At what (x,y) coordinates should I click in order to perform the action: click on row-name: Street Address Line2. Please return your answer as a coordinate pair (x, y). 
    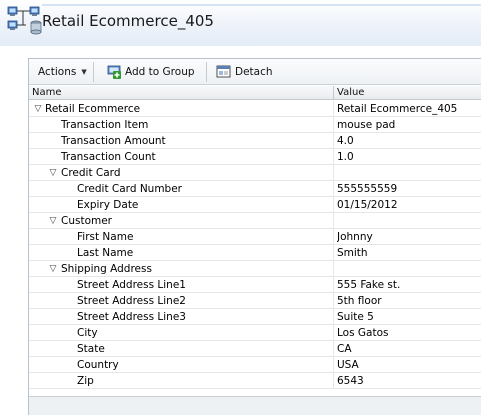
    Looking at the image, I should click on (131, 301).